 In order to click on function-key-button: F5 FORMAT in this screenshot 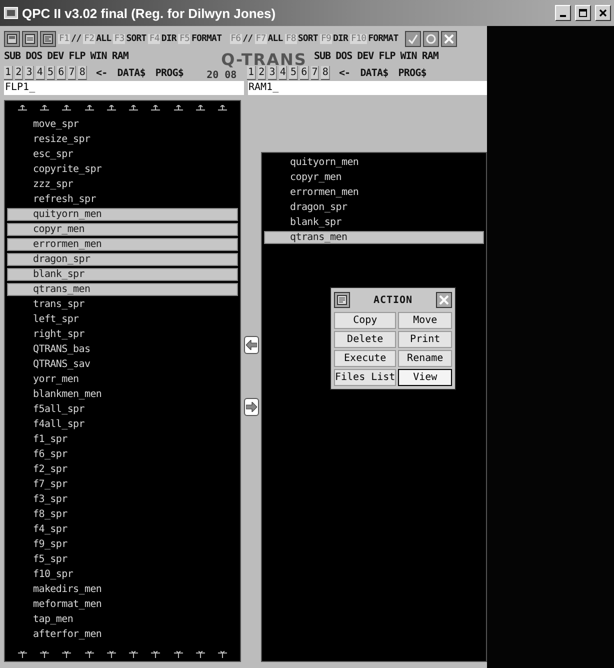, I will do `click(200, 39)`.